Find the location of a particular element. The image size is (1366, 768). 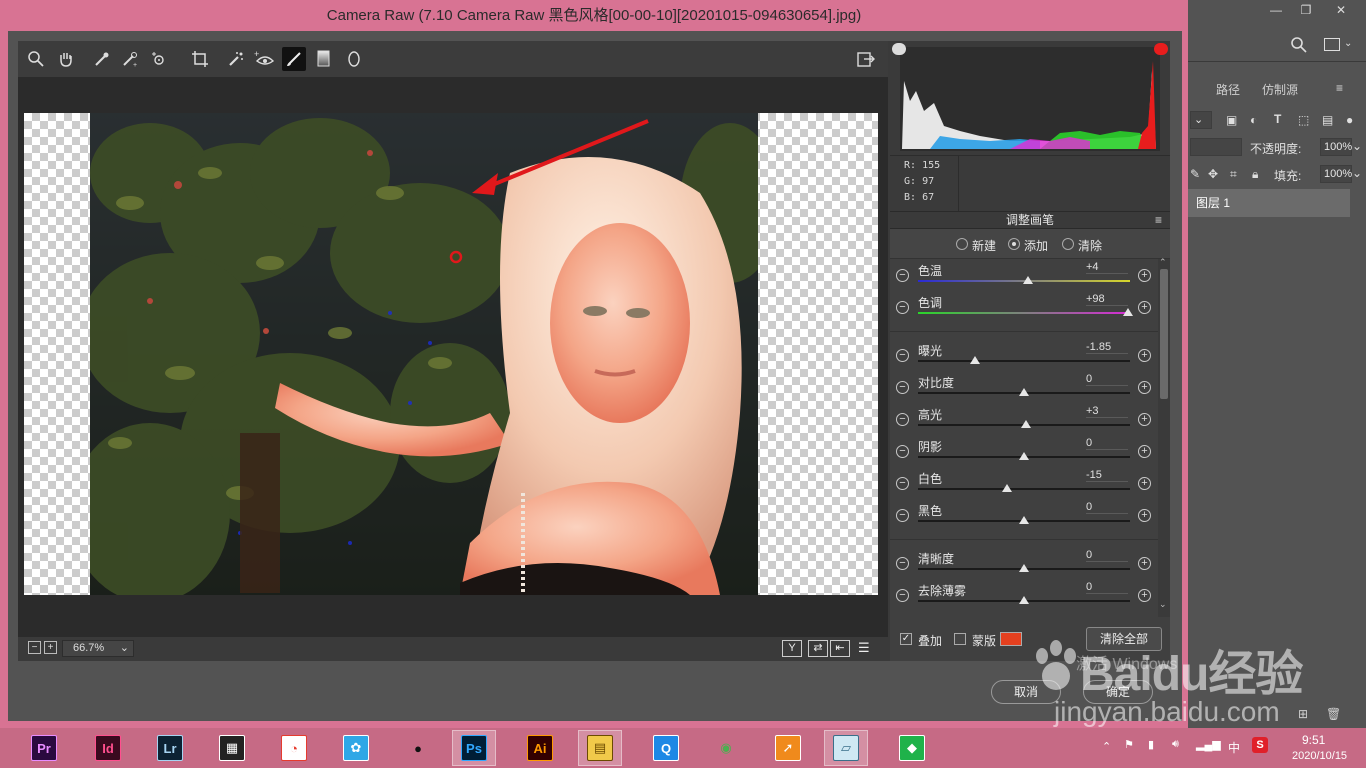

shape-filter-icon: ⬚ is located at coordinates (1303, 120).